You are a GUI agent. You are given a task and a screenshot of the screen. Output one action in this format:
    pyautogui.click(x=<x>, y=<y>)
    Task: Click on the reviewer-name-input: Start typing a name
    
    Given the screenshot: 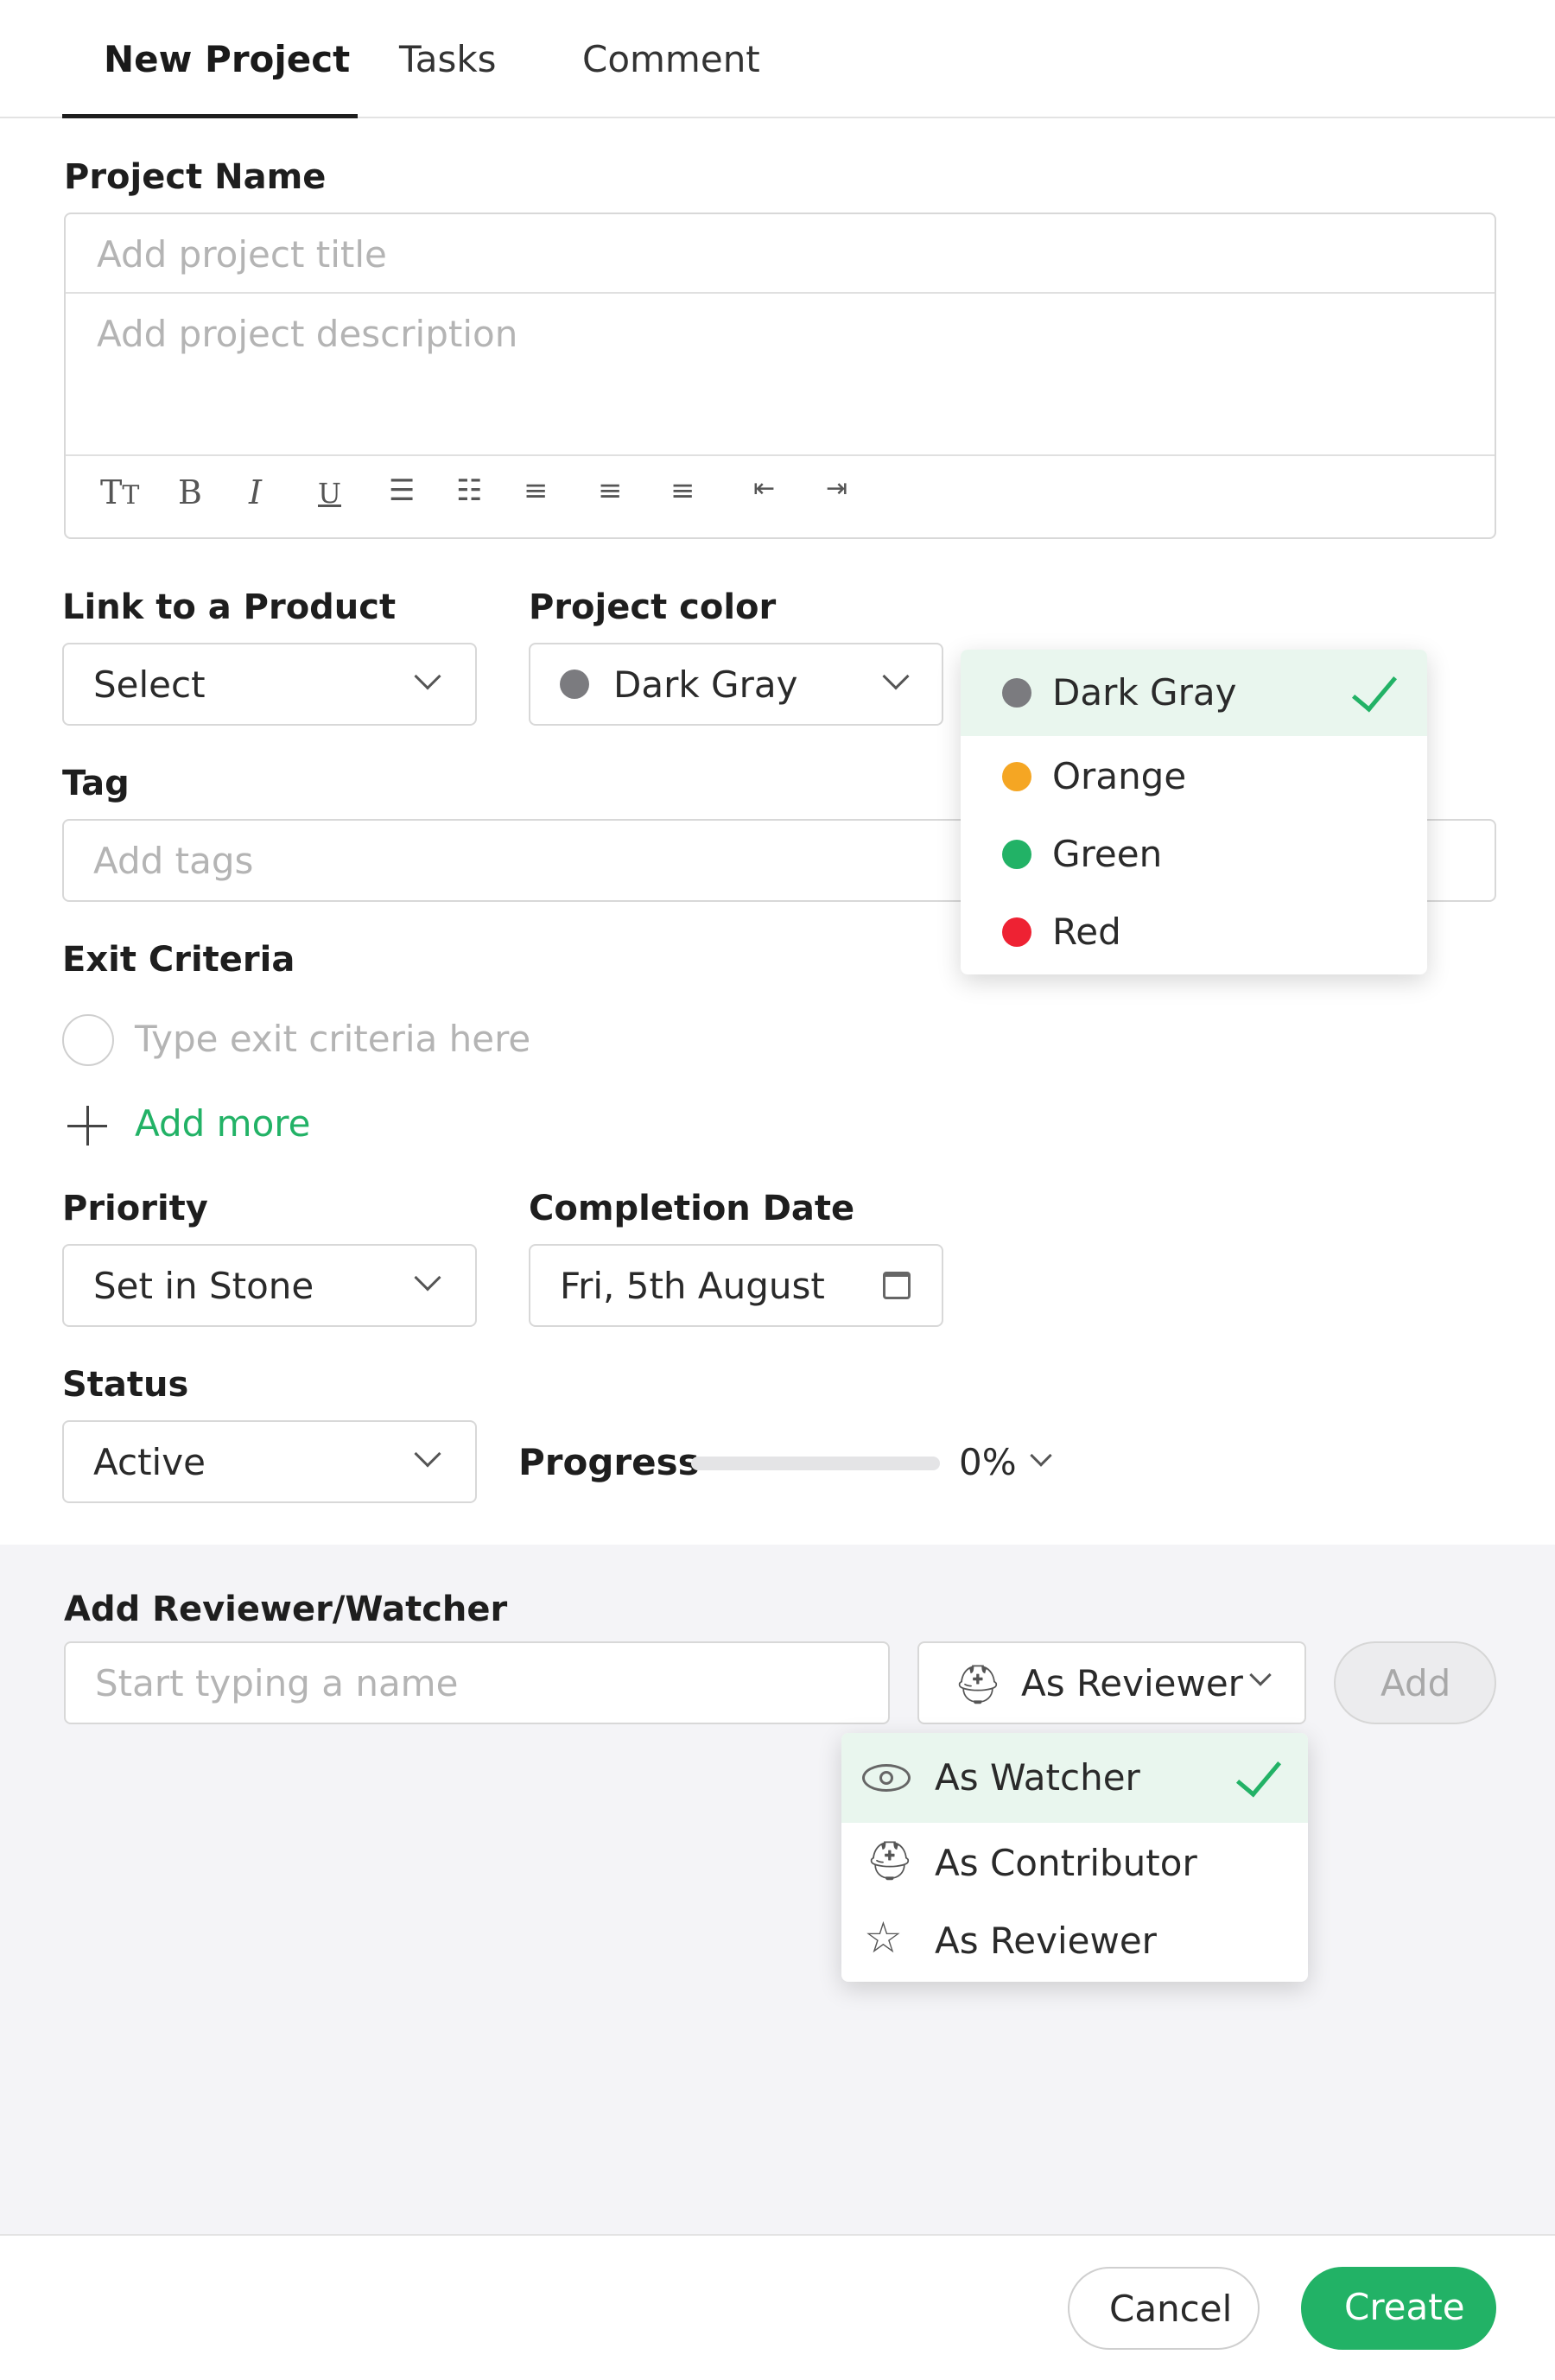 What is the action you would take?
    pyautogui.click(x=477, y=1682)
    